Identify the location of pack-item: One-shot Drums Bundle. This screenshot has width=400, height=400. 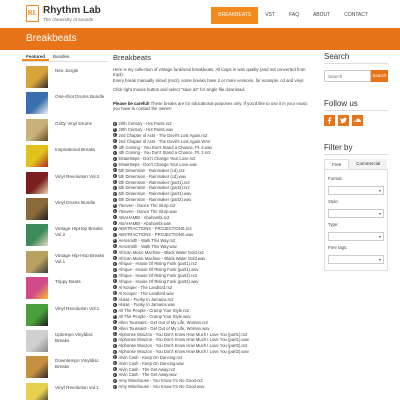
(65, 101).